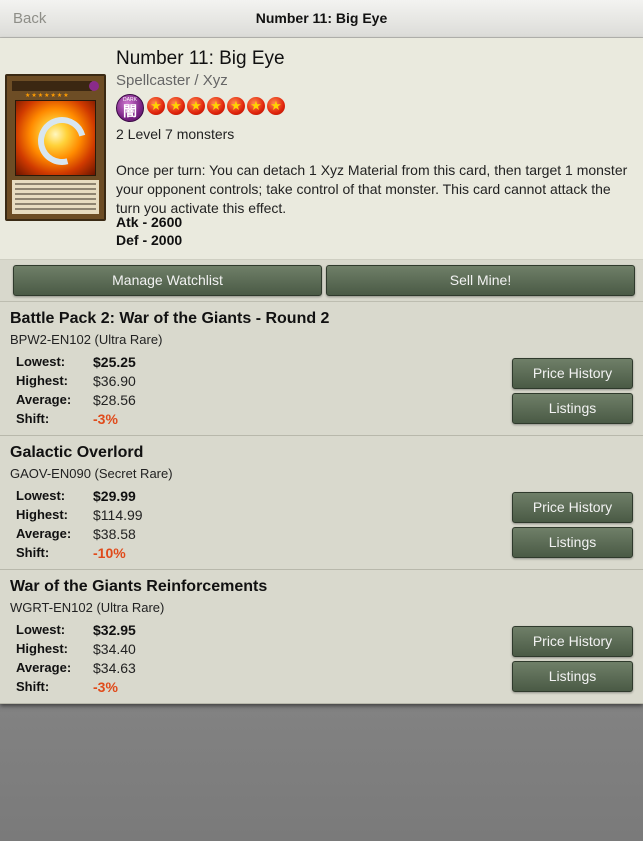 The width and height of the screenshot is (643, 841). Describe the element at coordinates (139, 586) in the screenshot. I see `set-name: War of the Giants Reinforcements` at that location.